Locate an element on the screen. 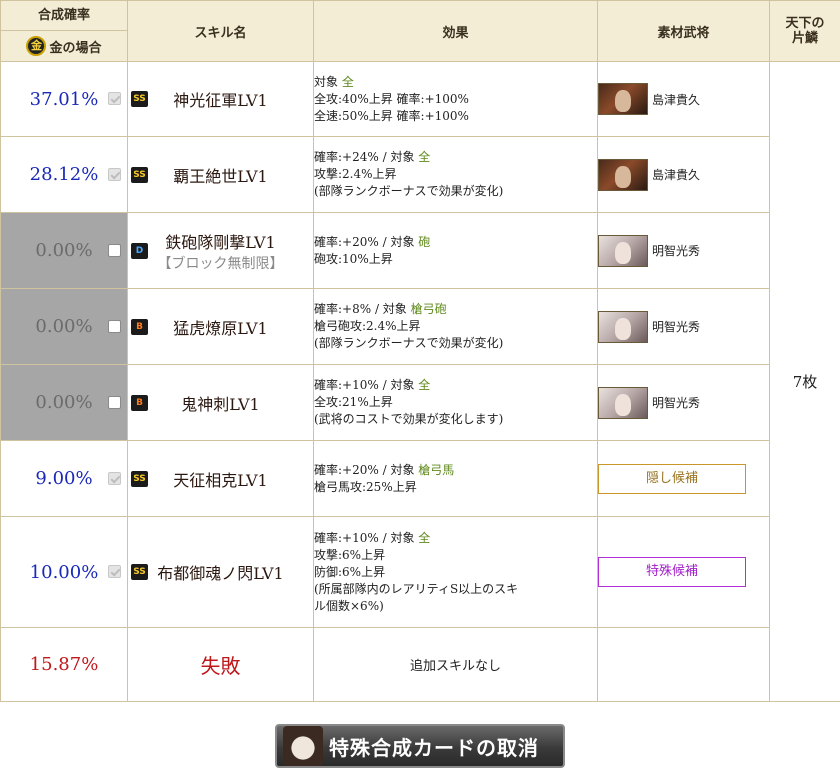  special-candidate-button: 特殊候補 is located at coordinates (672, 572).